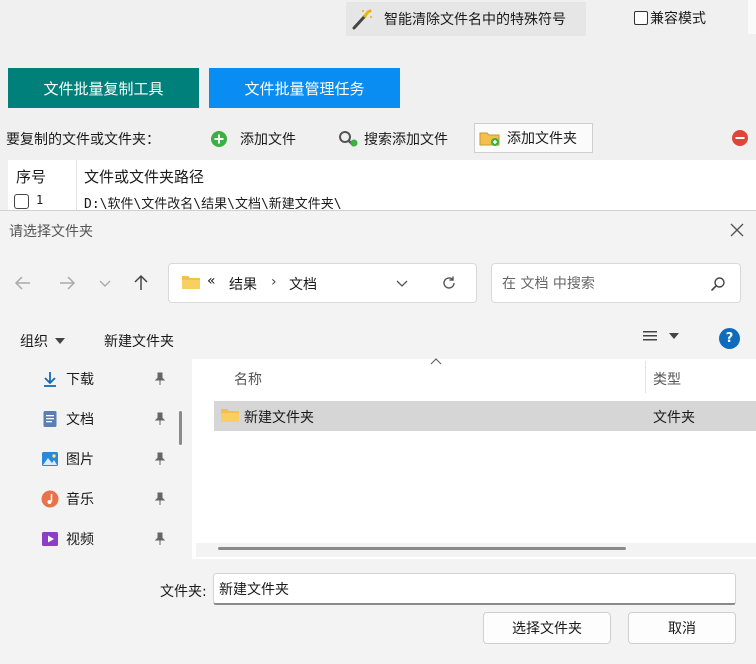 This screenshot has height=664, width=756. I want to click on folder-name-input, so click(474, 589).